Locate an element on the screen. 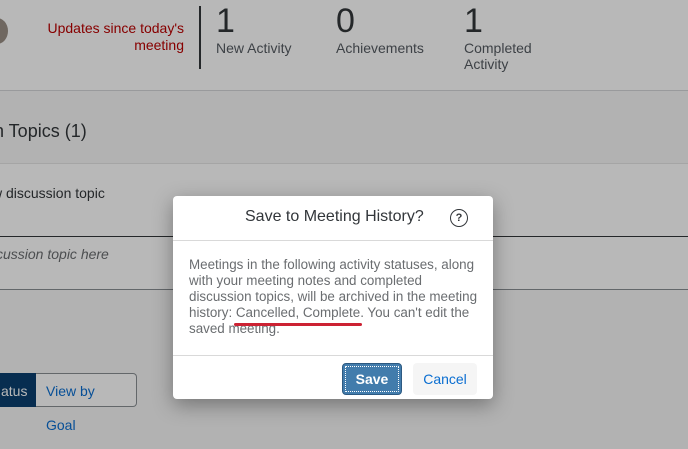  dialog-footer: Save Cancel is located at coordinates (333, 377).